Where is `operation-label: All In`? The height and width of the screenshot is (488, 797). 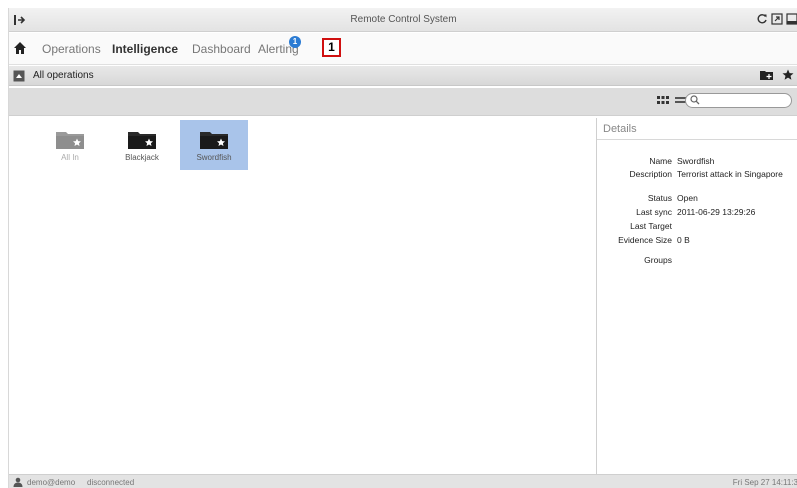
operation-label: All In is located at coordinates (70, 157).